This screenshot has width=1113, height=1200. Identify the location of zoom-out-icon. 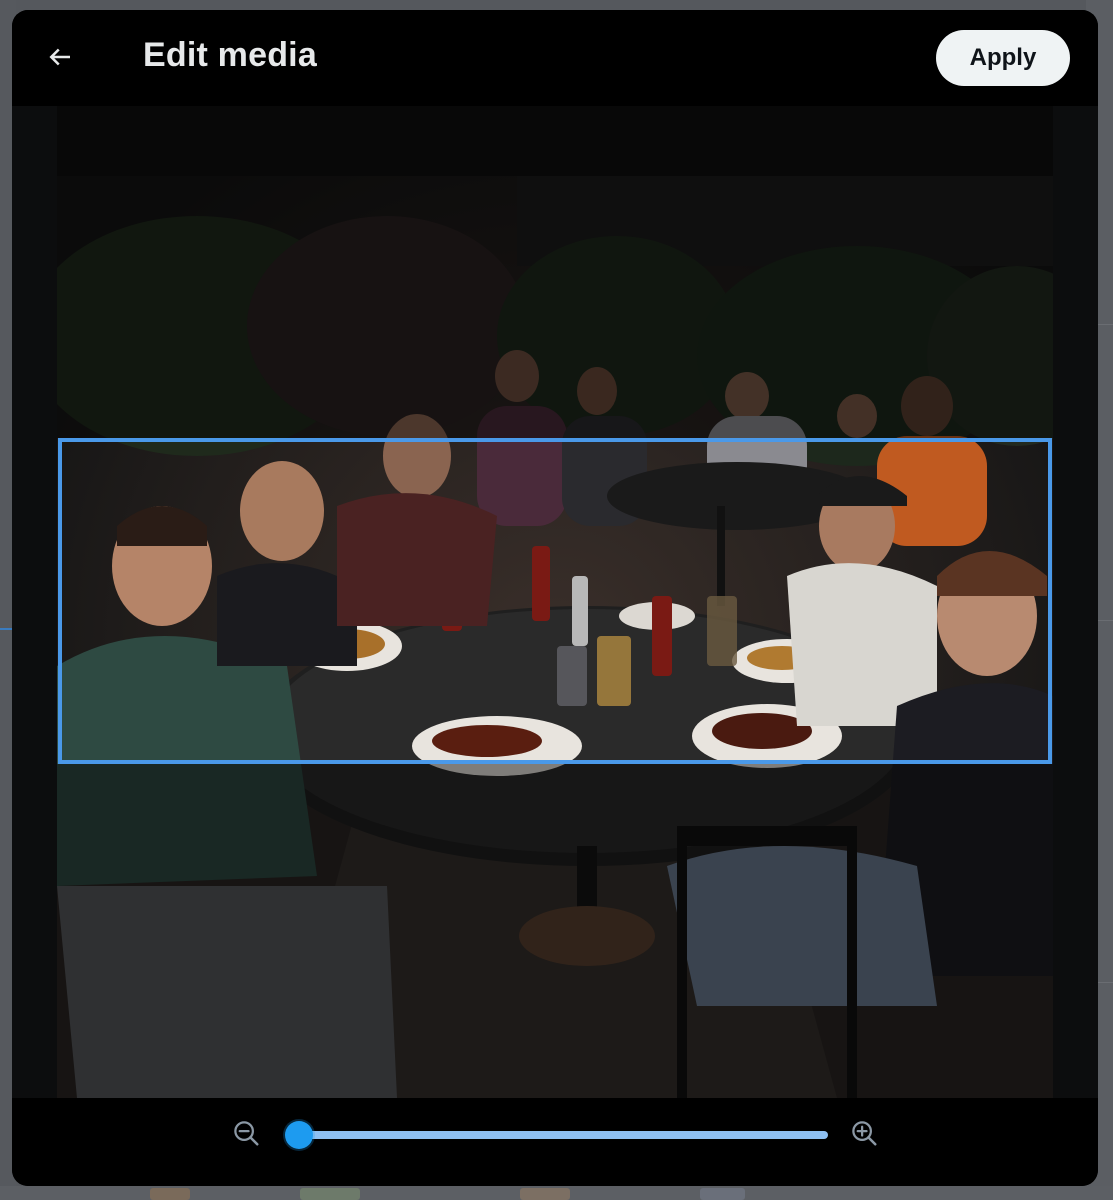
(246, 1135).